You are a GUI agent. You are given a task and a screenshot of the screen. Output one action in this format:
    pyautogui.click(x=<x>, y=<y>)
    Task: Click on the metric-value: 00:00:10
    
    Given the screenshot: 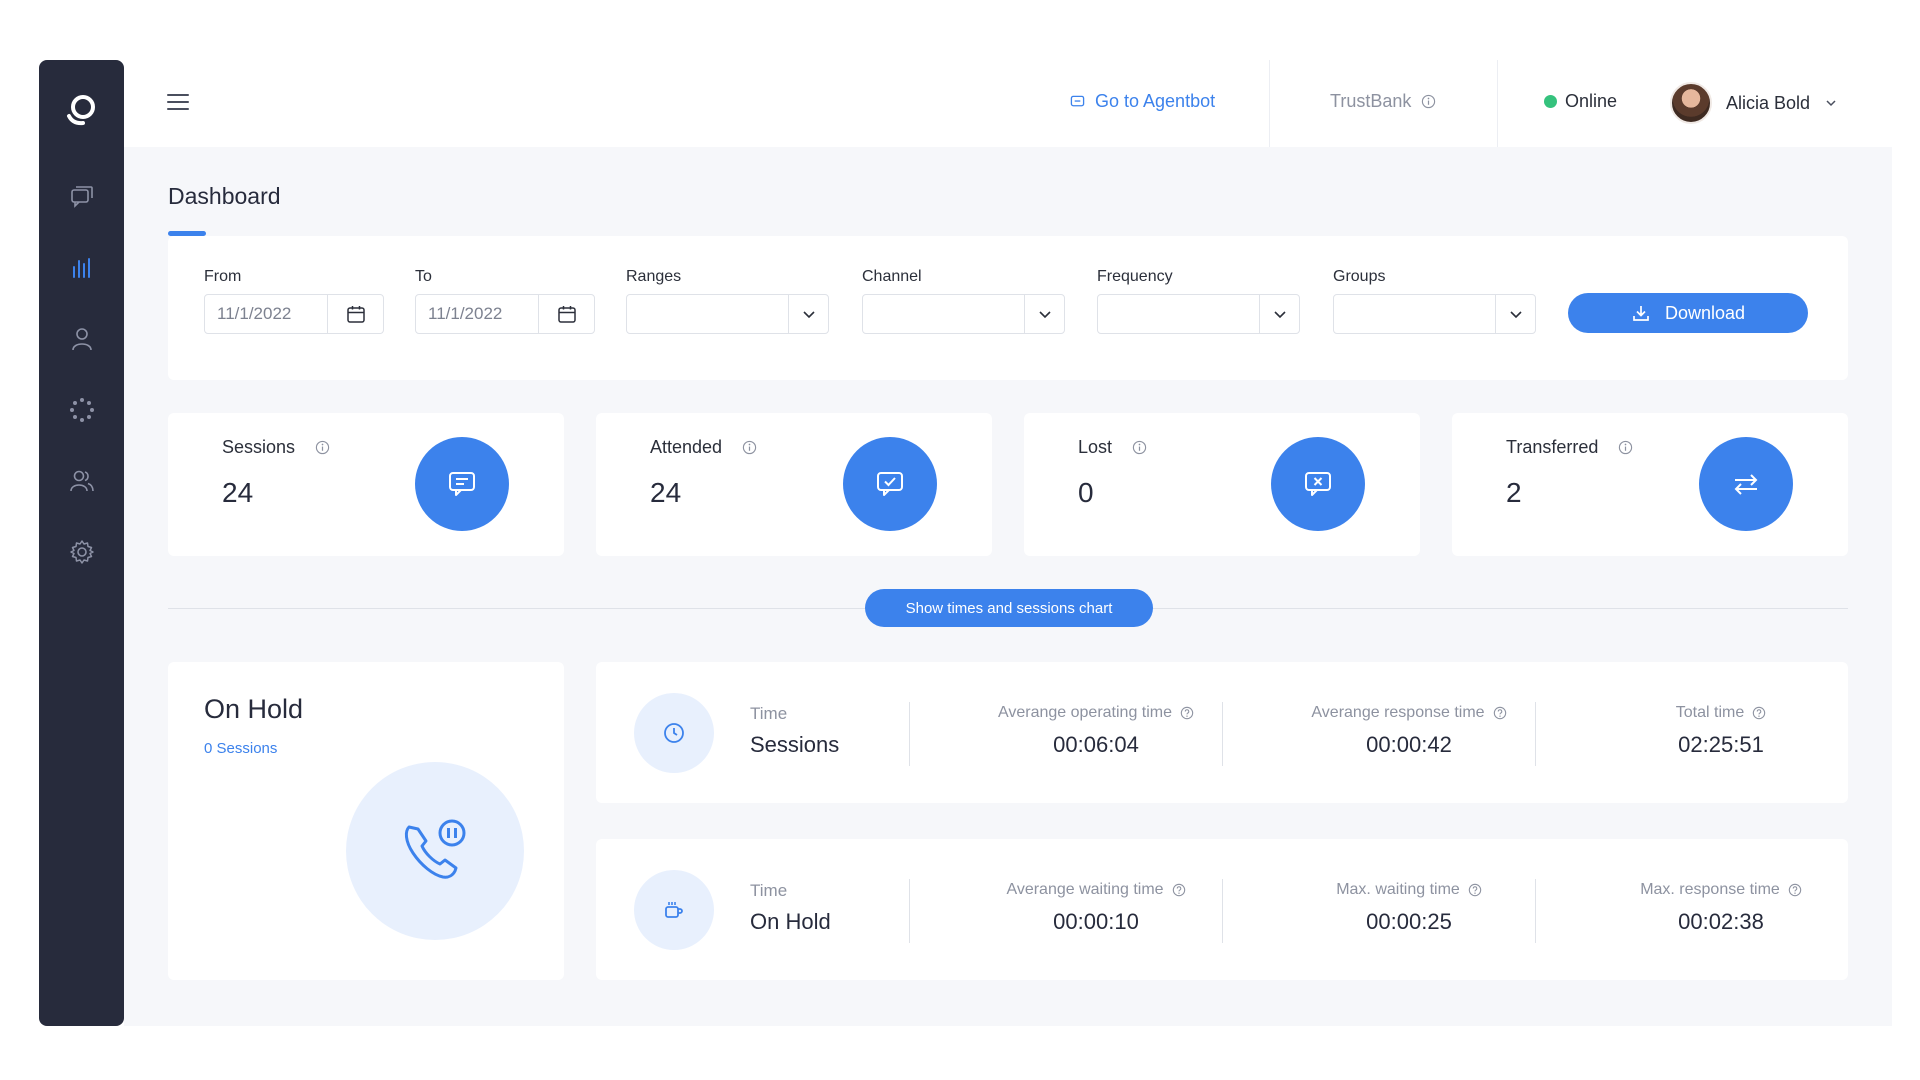 What is the action you would take?
    pyautogui.click(x=1096, y=921)
    